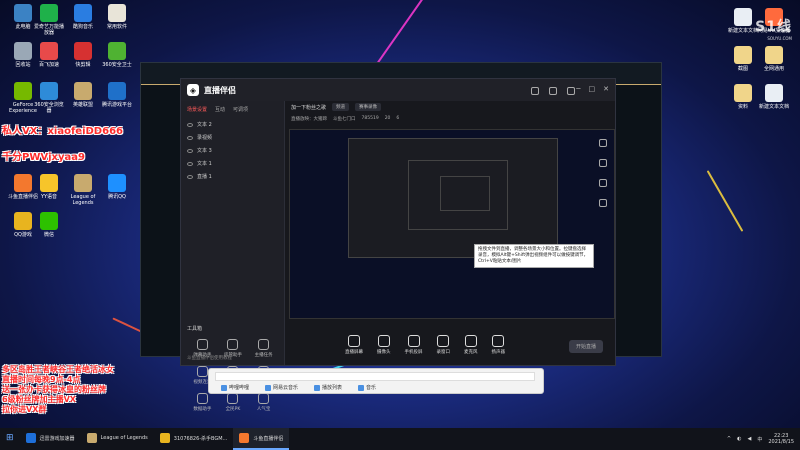 The width and height of the screenshot is (800, 450). Describe the element at coordinates (375, 376) in the screenshot. I see `search-input` at that location.